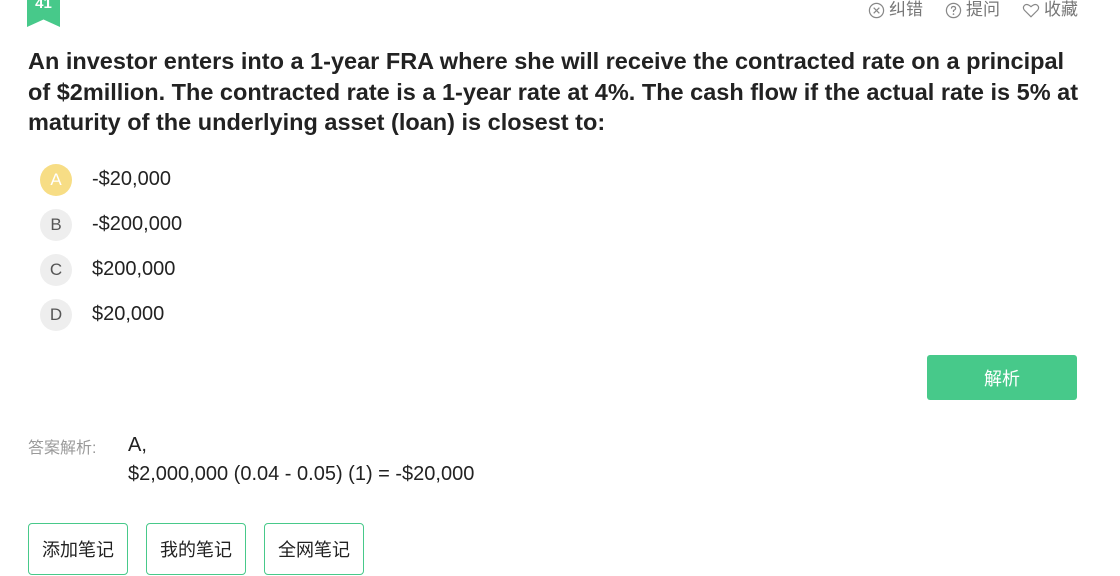  I want to click on answer-explanation-label: 答案解析:, so click(62, 448).